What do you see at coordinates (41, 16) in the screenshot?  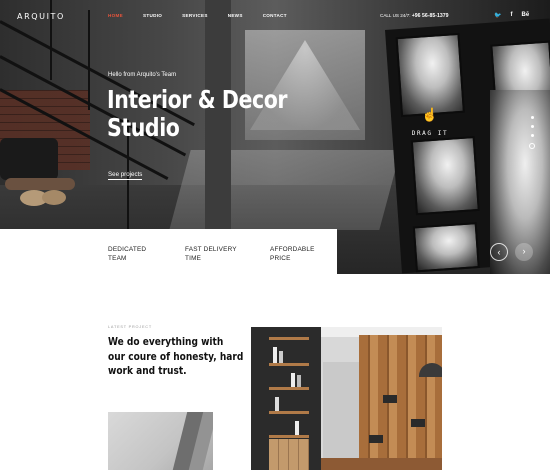 I see `site-logo: ARQUITO` at bounding box center [41, 16].